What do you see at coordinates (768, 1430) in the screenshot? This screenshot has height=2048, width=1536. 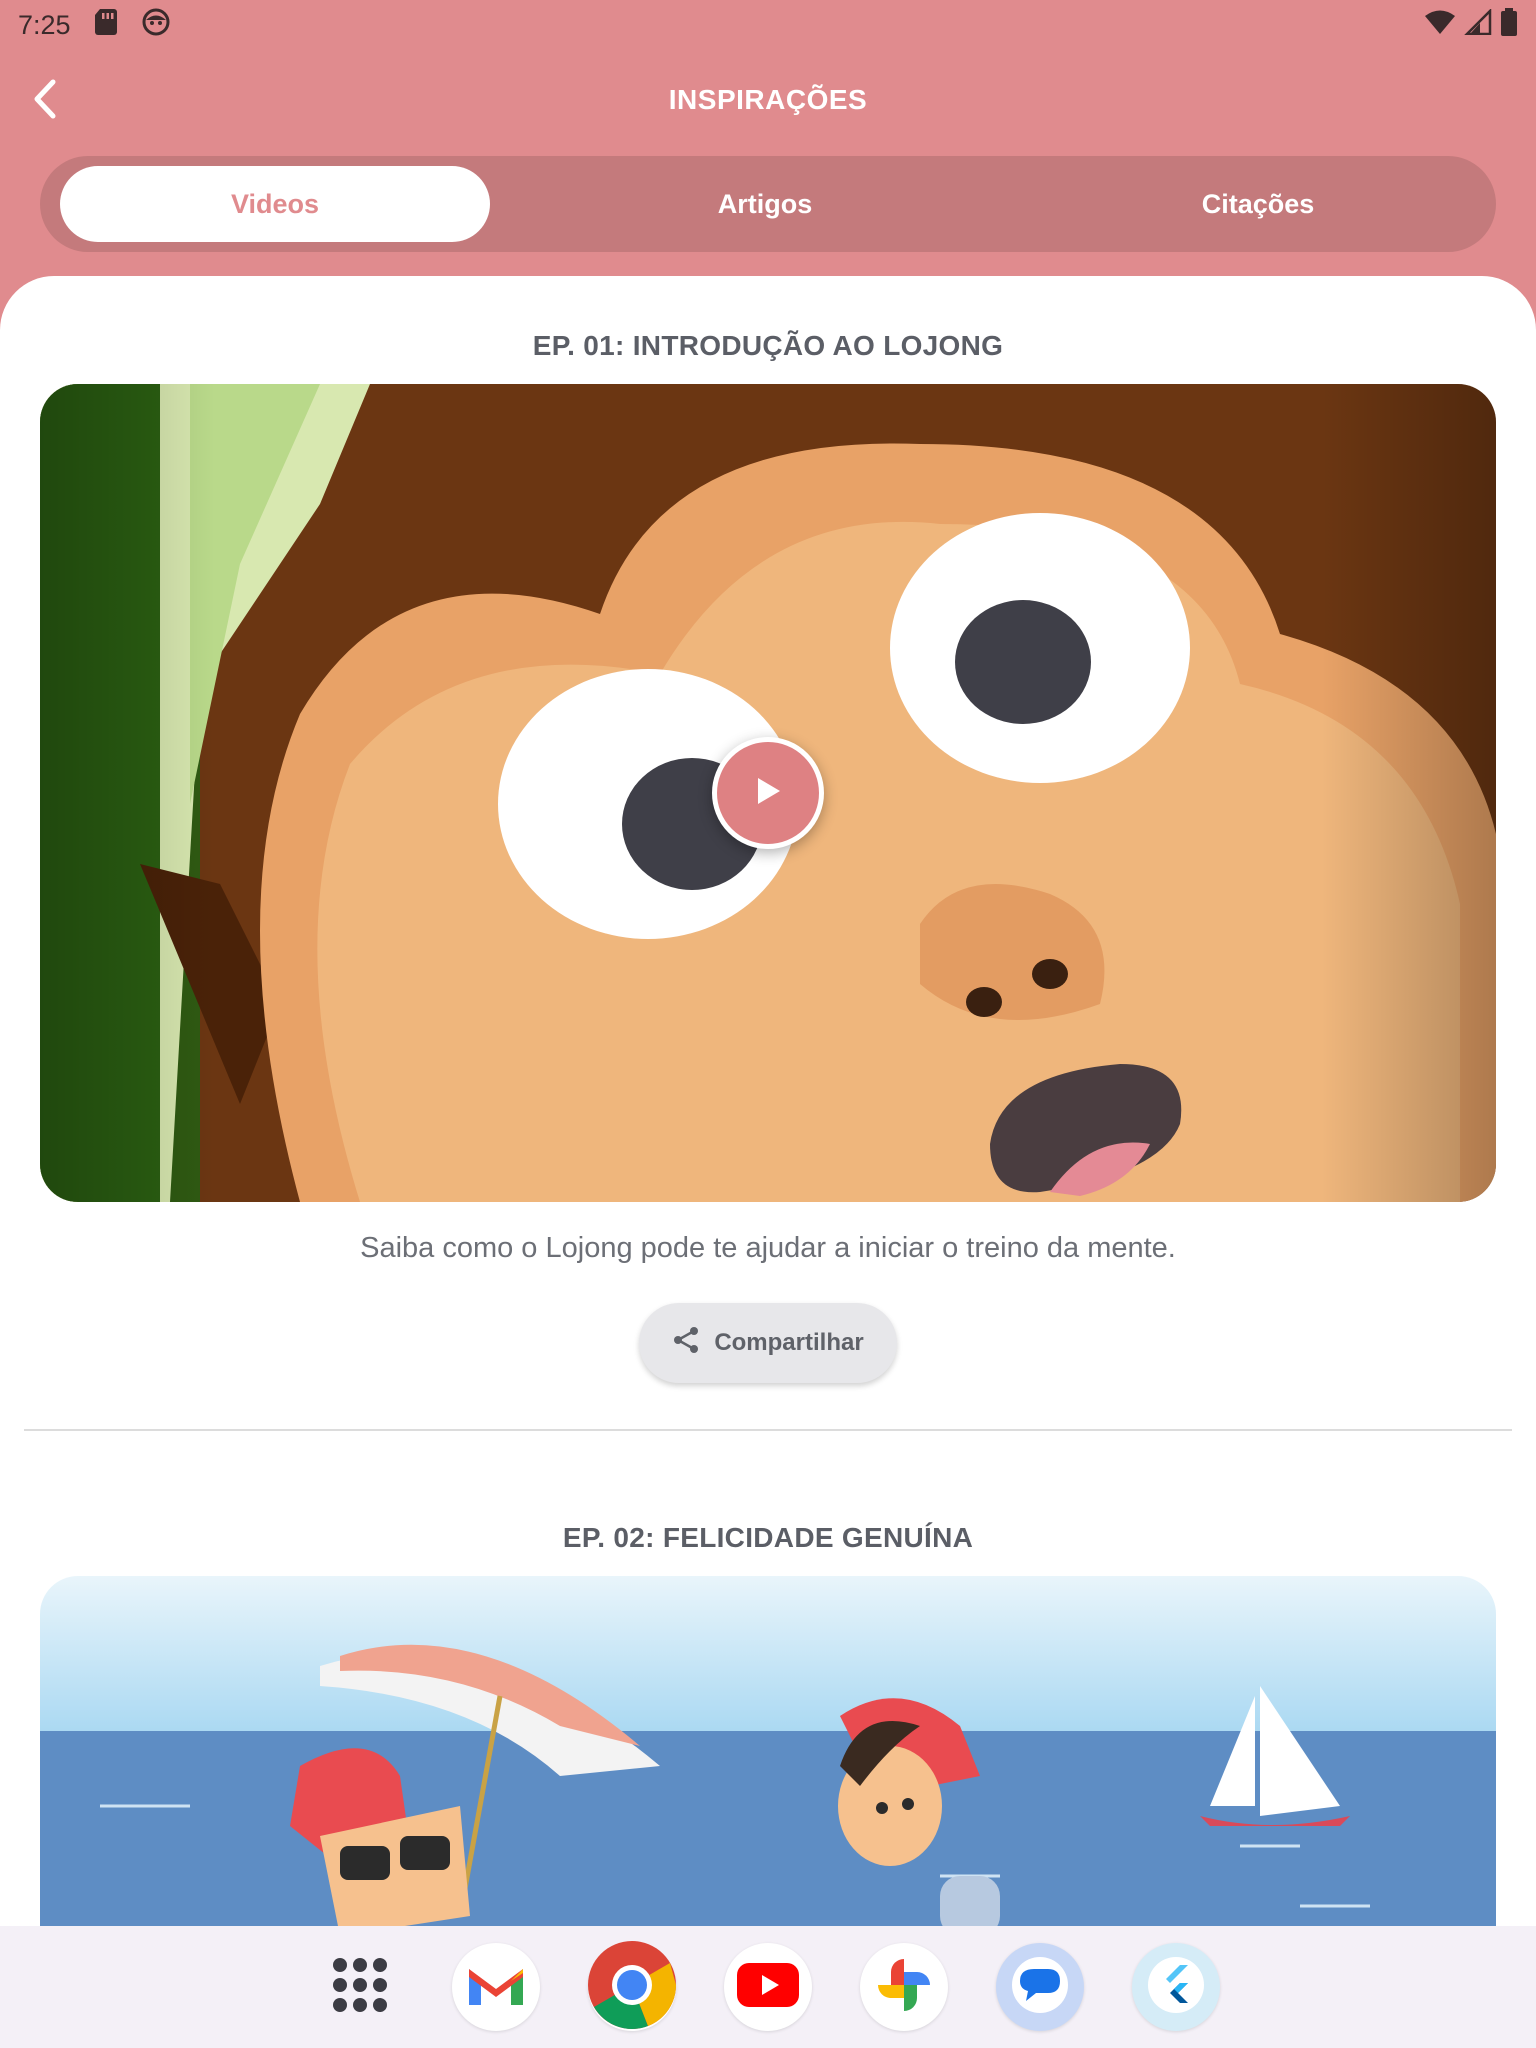 I see `divider` at bounding box center [768, 1430].